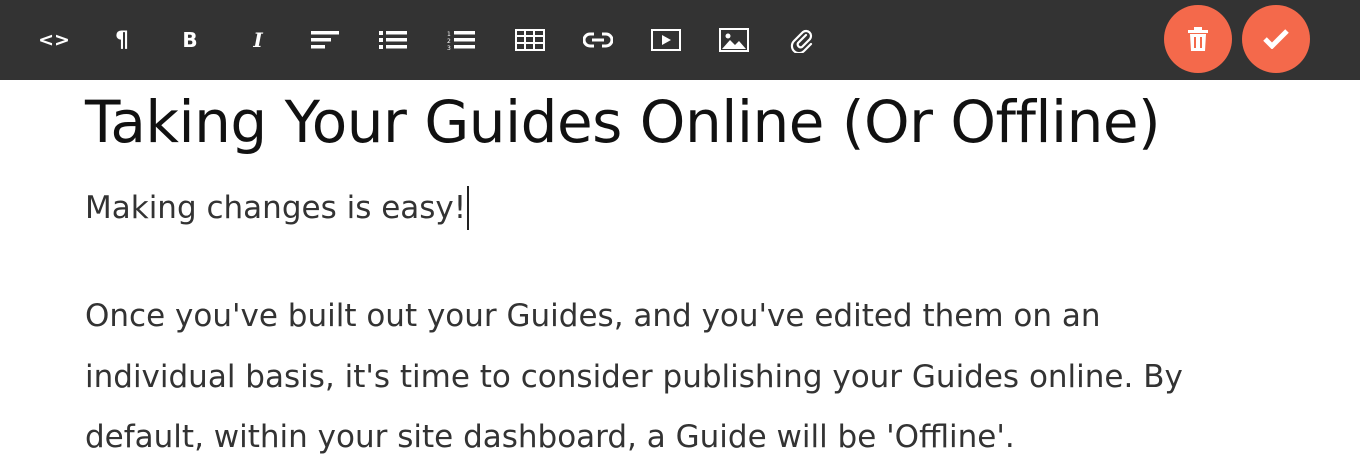 This screenshot has width=1360, height=474. I want to click on numbered-list-icon: 1 2 3, so click(461, 40).